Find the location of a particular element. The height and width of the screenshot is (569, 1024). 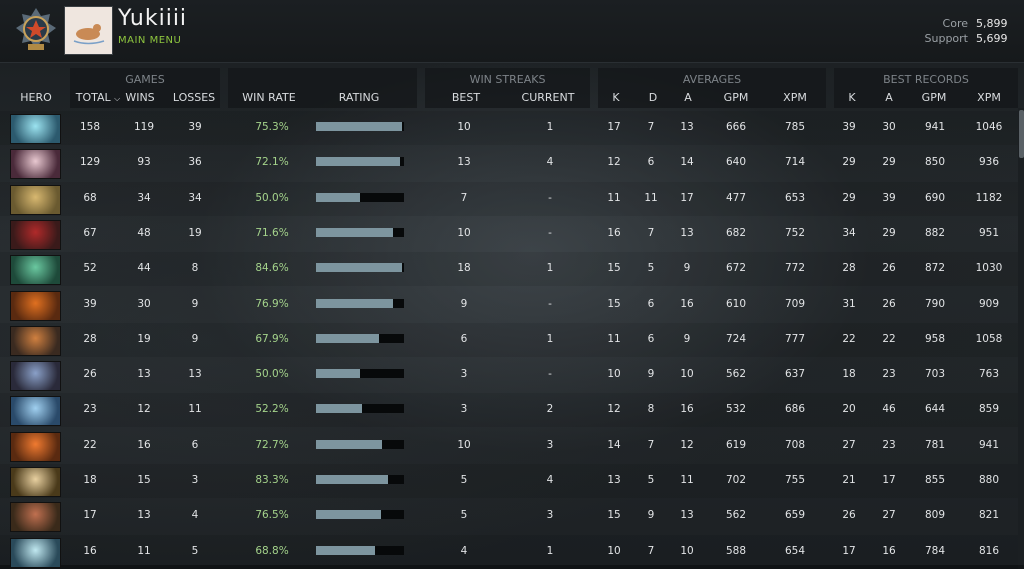

avg-xpm-cell: 686 is located at coordinates (795, 409).